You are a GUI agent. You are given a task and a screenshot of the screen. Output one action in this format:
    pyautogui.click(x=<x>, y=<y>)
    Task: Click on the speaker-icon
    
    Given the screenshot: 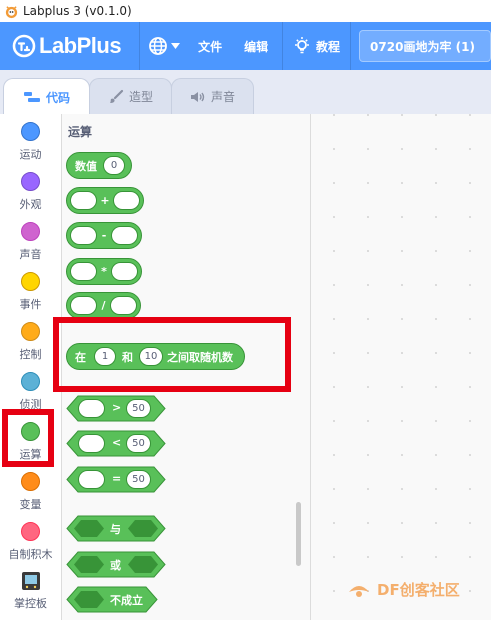 What is the action you would take?
    pyautogui.click(x=197, y=96)
    